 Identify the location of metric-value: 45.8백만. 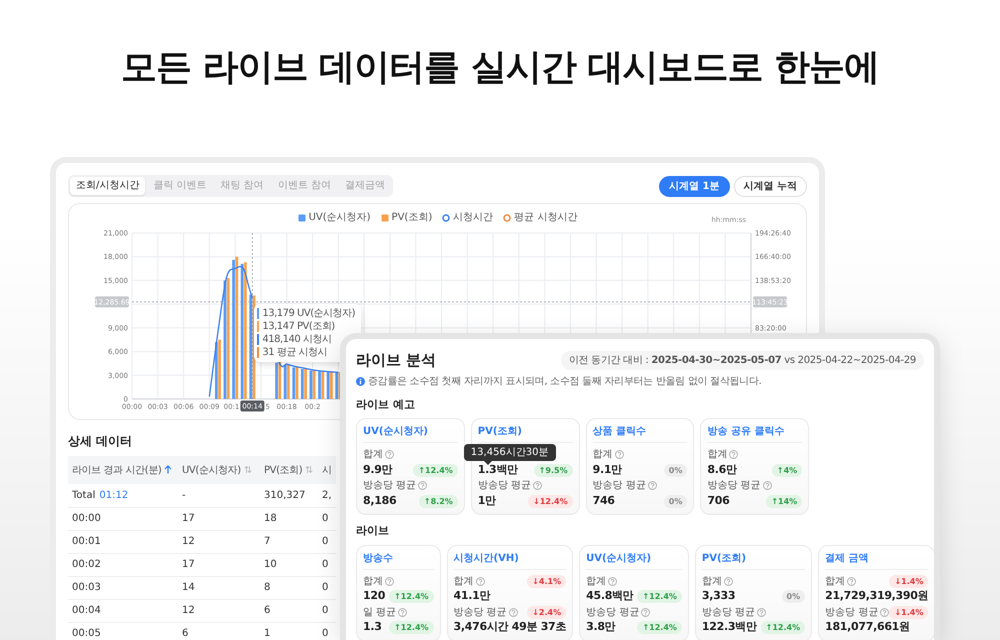
(610, 596).